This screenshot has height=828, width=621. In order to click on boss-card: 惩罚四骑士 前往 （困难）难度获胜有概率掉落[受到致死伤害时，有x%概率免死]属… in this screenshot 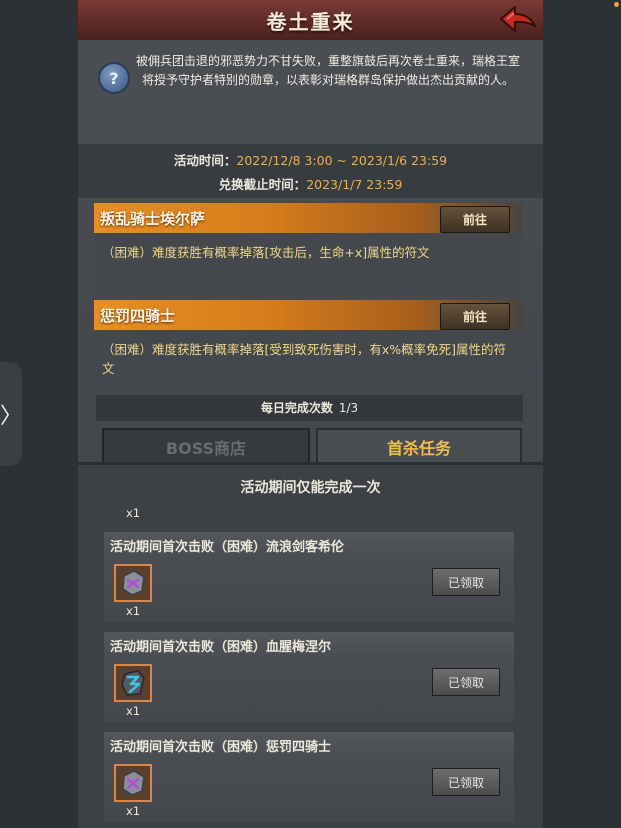, I will do `click(308, 344)`.